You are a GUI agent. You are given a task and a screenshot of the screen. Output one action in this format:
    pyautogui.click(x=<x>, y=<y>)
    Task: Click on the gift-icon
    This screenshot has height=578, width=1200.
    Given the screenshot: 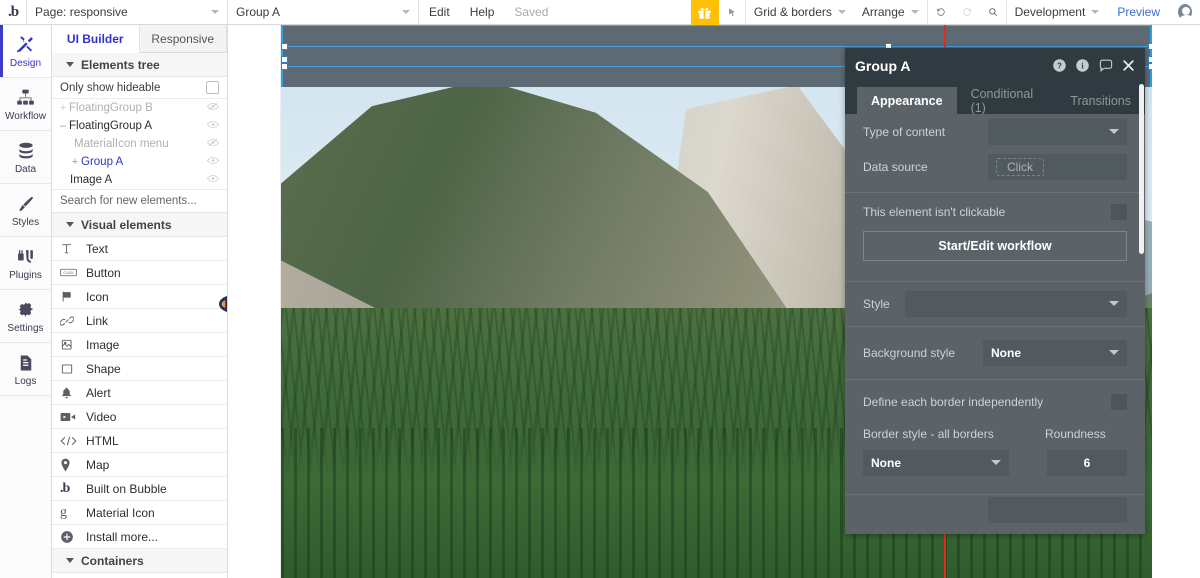 What is the action you would take?
    pyautogui.click(x=704, y=12)
    